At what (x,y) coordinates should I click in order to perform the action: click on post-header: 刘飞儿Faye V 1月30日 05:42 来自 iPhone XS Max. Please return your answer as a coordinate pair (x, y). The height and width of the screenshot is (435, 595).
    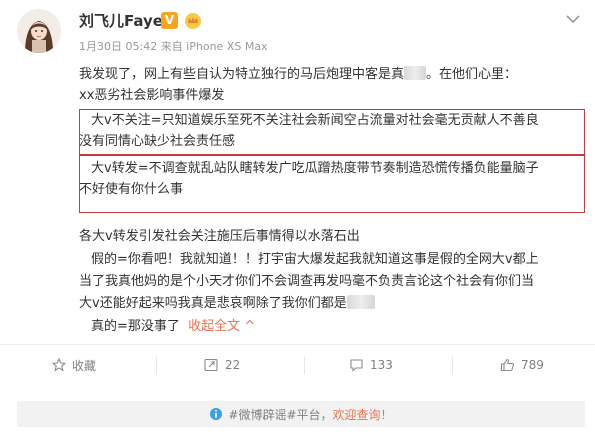
    Looking at the image, I should click on (297, 32).